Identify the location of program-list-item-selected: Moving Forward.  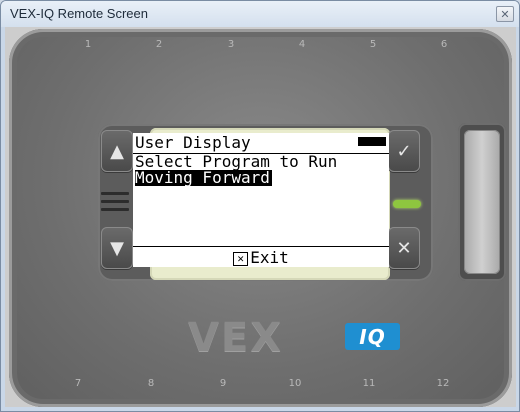
(203, 178).